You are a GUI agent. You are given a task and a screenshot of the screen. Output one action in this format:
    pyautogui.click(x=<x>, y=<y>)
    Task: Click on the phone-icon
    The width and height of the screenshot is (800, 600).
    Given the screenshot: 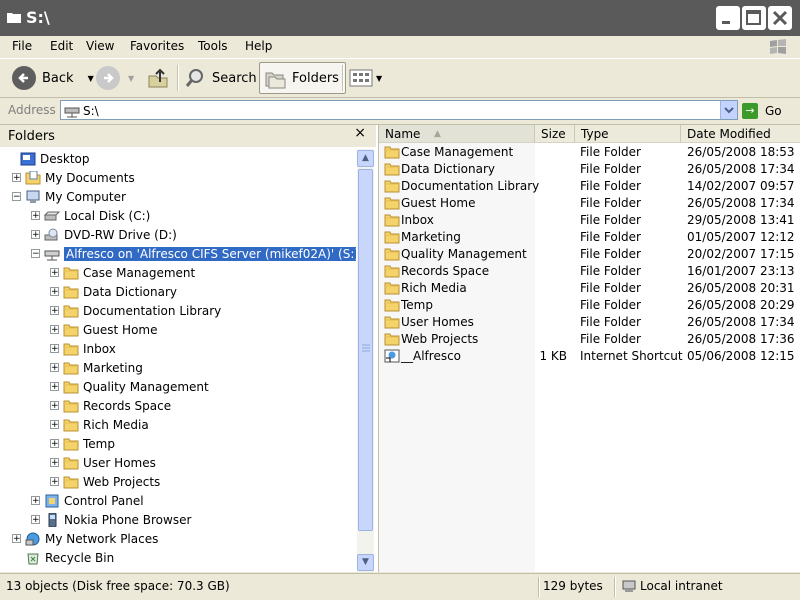 What is the action you would take?
    pyautogui.click(x=52, y=519)
    